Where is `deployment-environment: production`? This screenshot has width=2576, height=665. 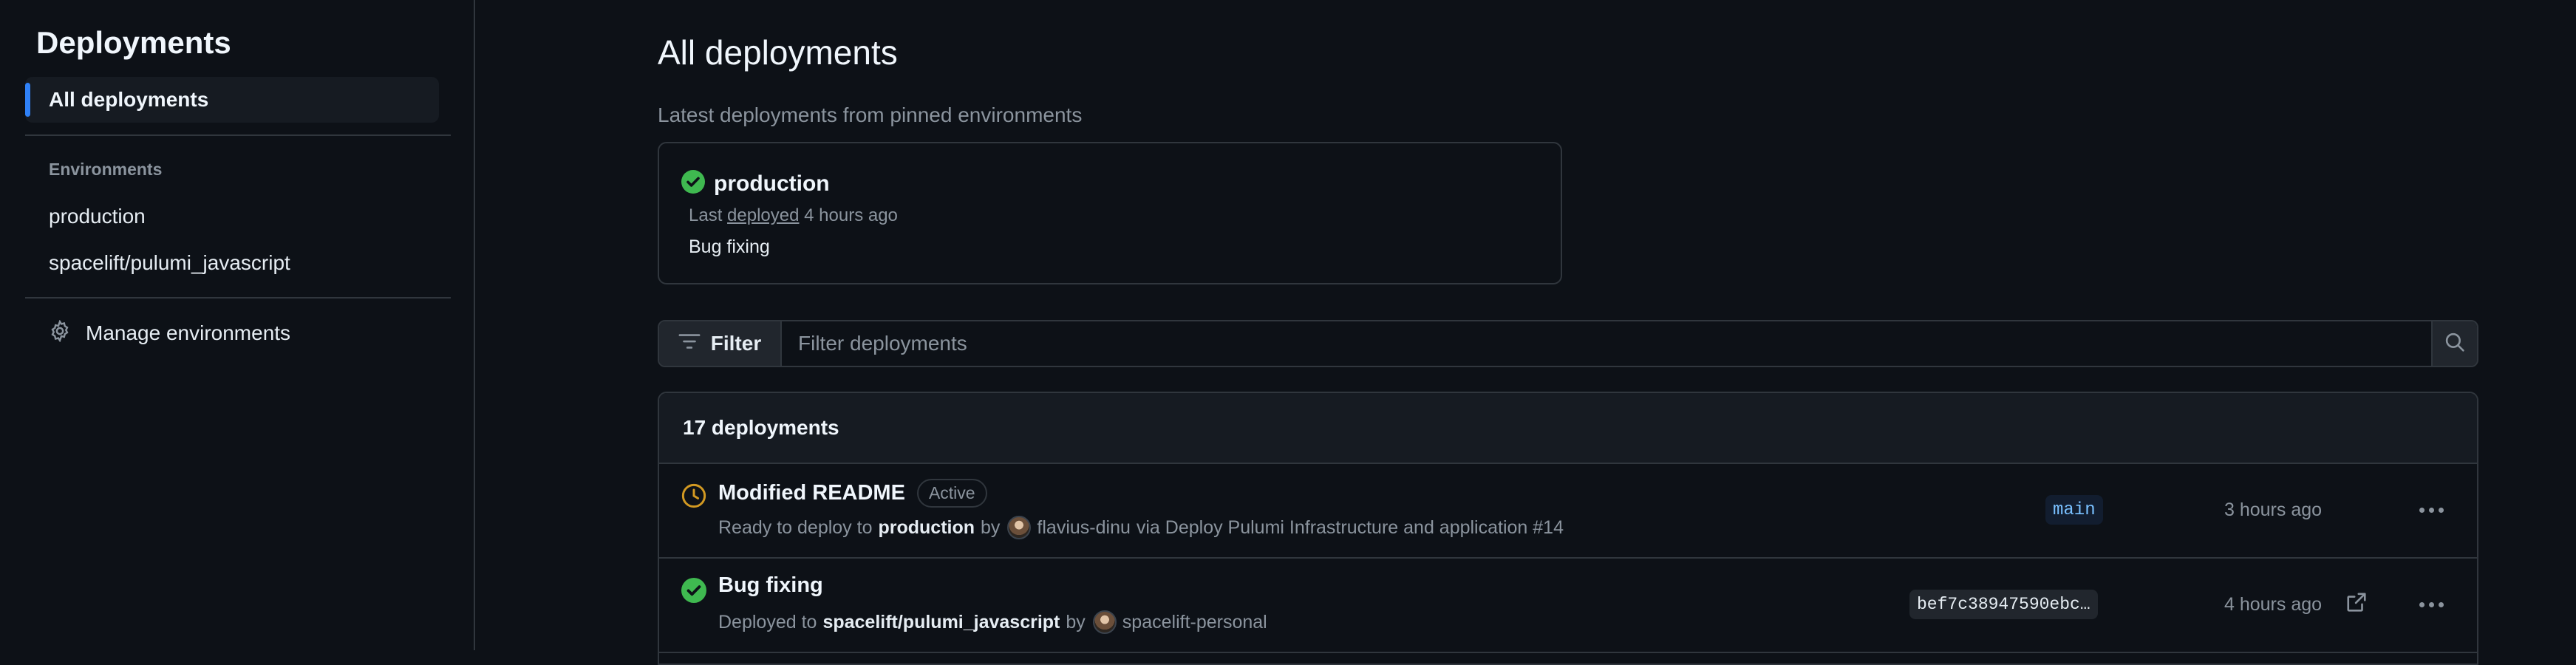 deployment-environment: production is located at coordinates (926, 528).